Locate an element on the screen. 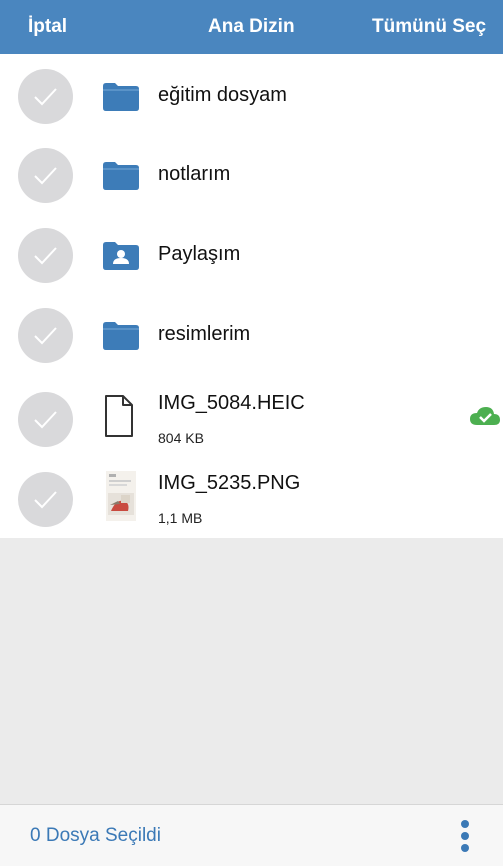 The image size is (503, 866). cancel-button: İptal is located at coordinates (47, 27).